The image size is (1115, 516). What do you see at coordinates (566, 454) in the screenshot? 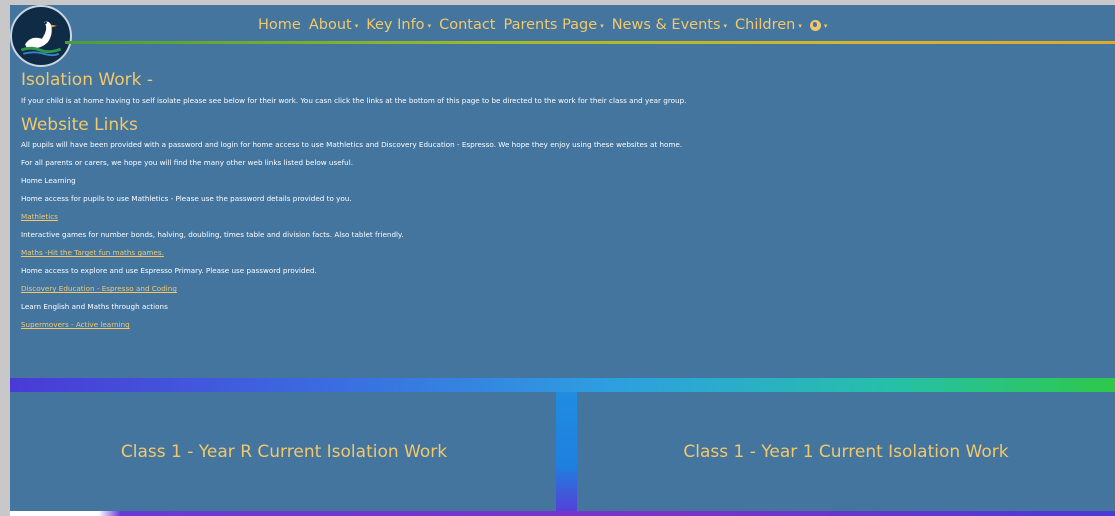
I see `card-divider` at bounding box center [566, 454].